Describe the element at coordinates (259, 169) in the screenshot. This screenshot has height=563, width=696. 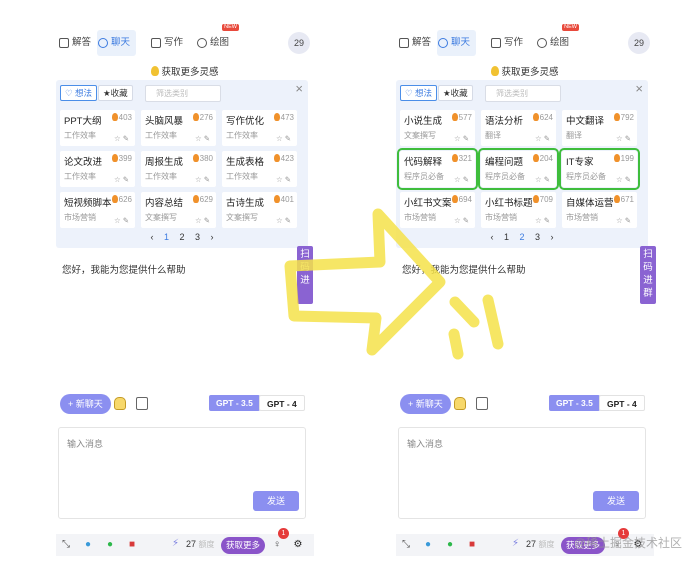
I see `prompt-card: 生成表格 423 工作效率 ☆✎` at that location.